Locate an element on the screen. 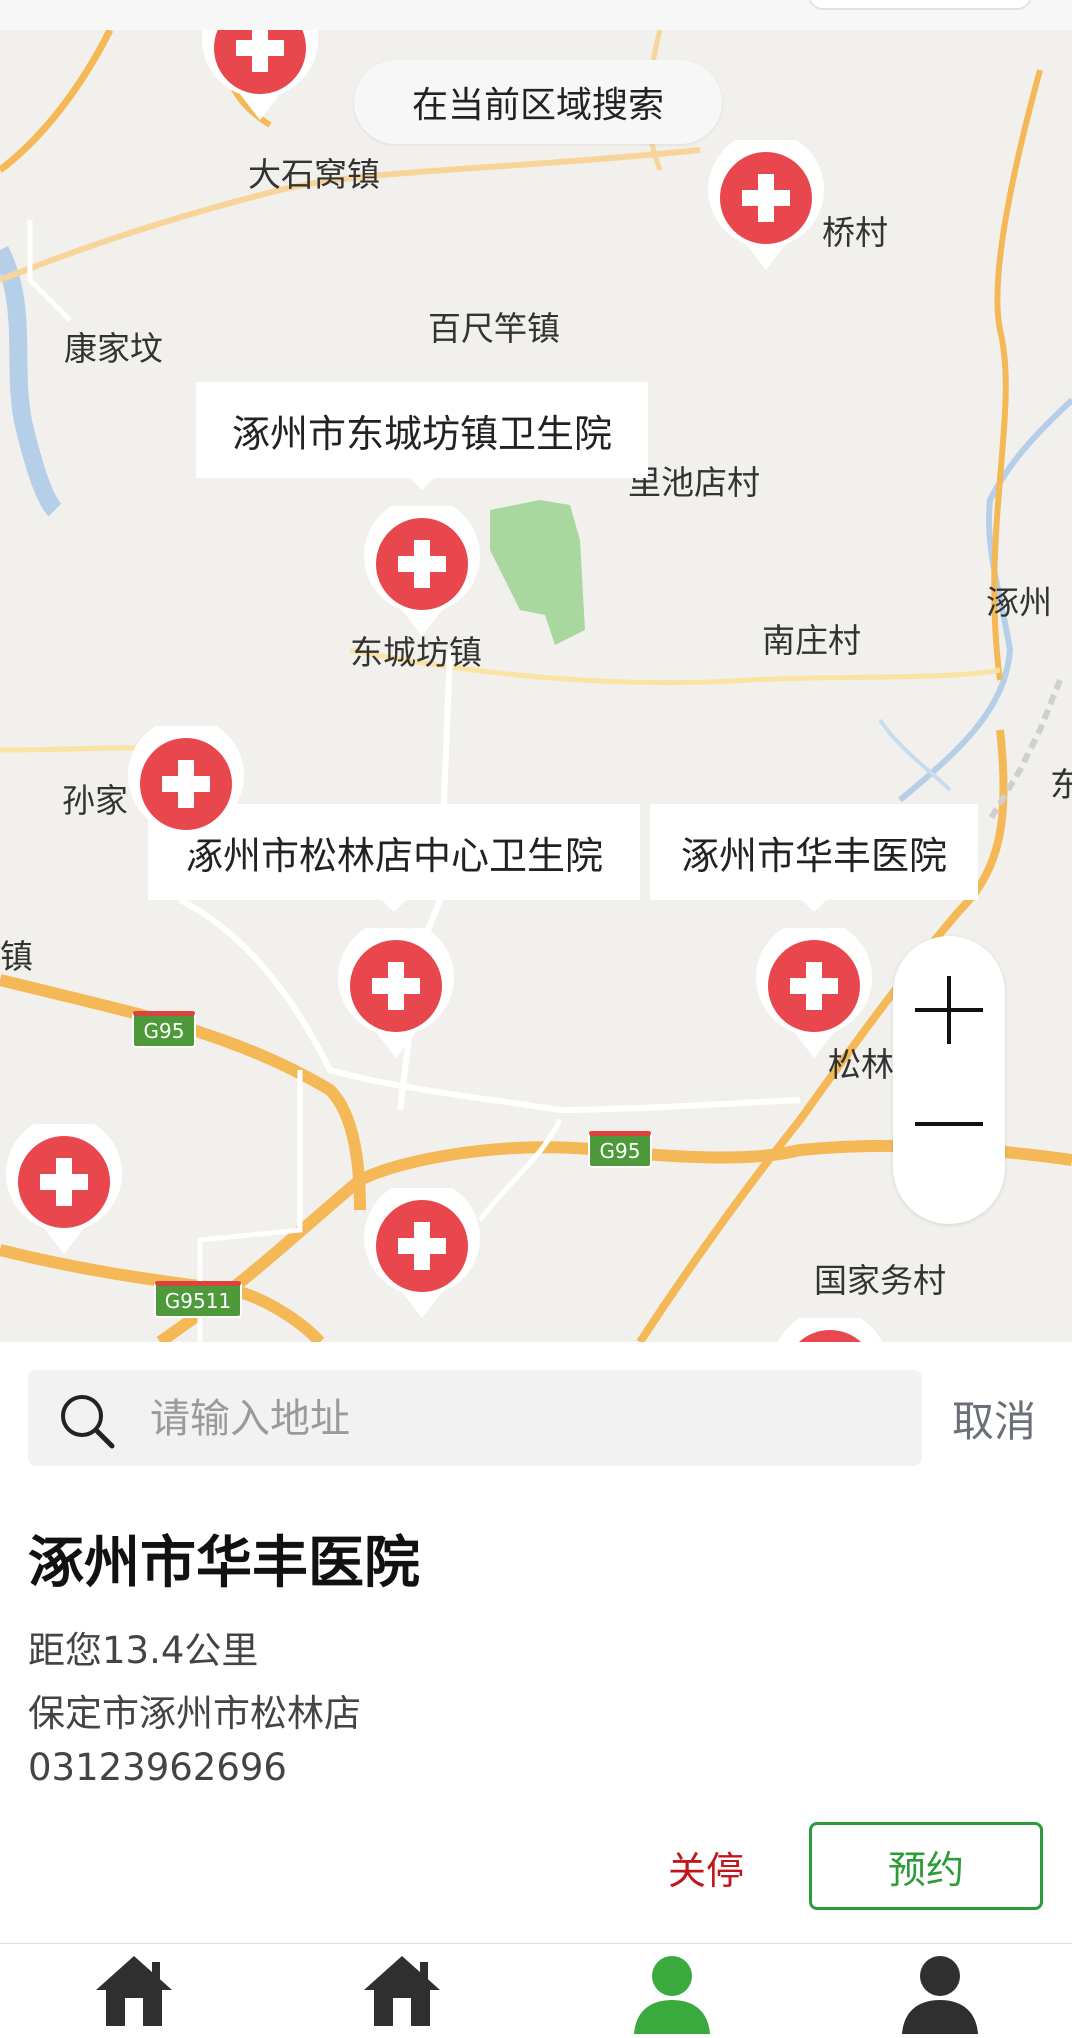 The height and width of the screenshot is (2038, 1072). hospital-callout: 涿州市东城坊镇卫生院 is located at coordinates (422, 436).